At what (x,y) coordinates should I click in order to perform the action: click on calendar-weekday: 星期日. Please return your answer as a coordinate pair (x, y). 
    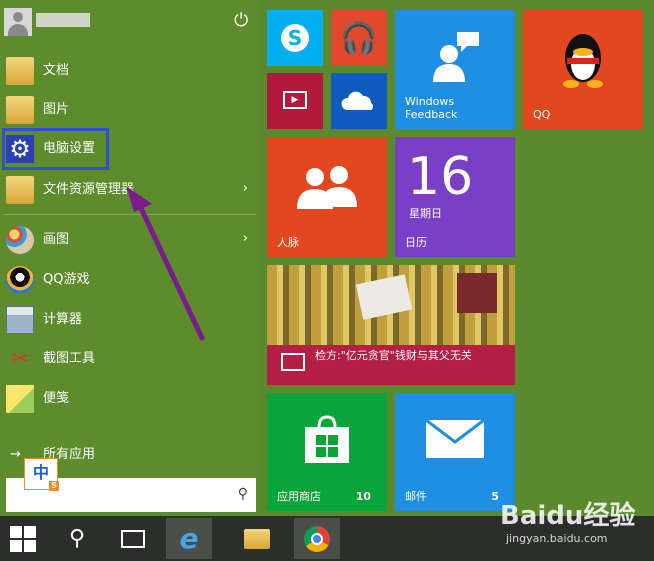
    Looking at the image, I should click on (425, 213).